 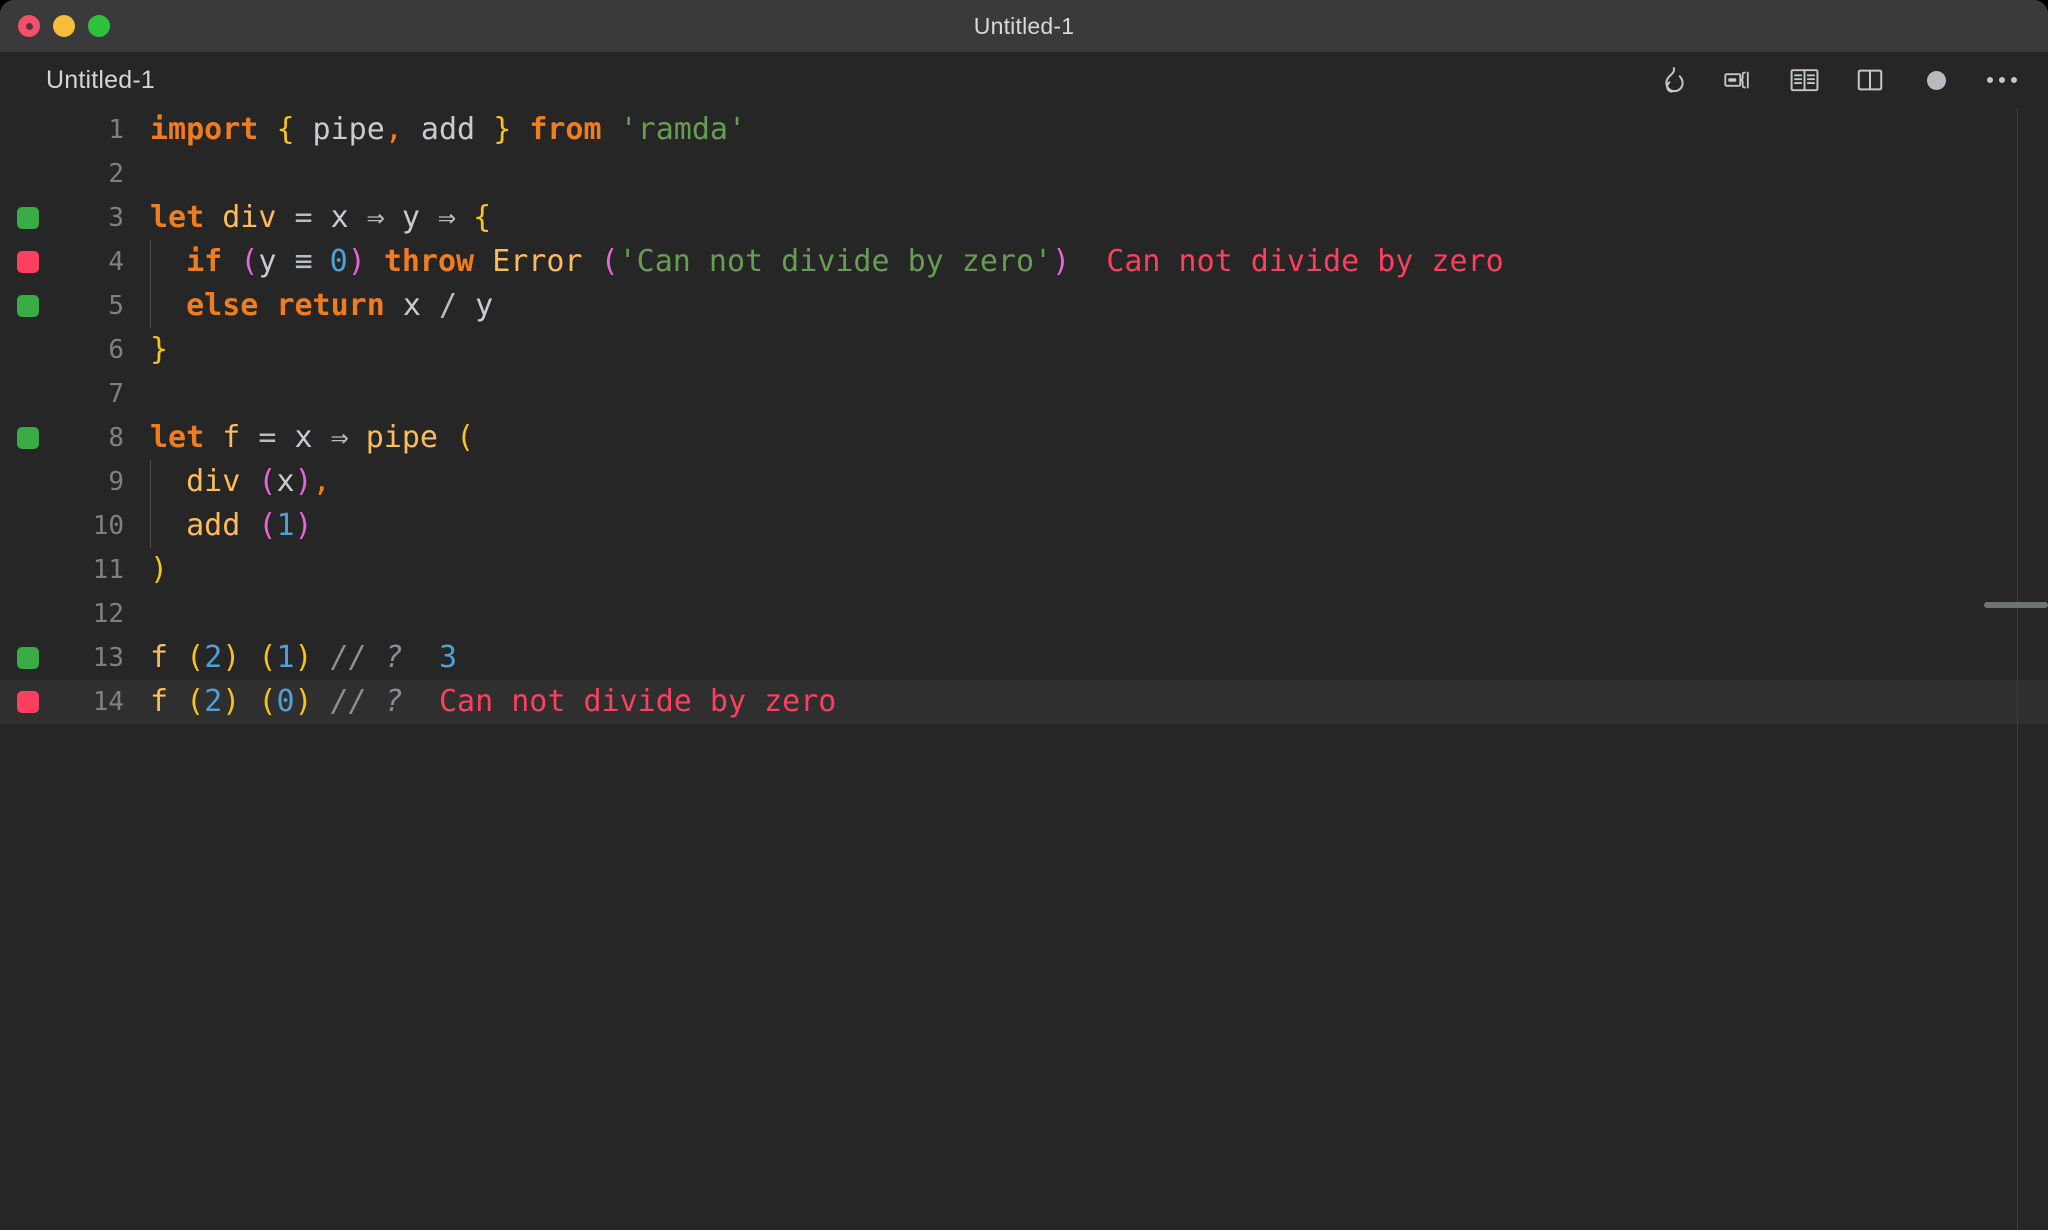 What do you see at coordinates (116, 174) in the screenshot?
I see `line-number: 2` at bounding box center [116, 174].